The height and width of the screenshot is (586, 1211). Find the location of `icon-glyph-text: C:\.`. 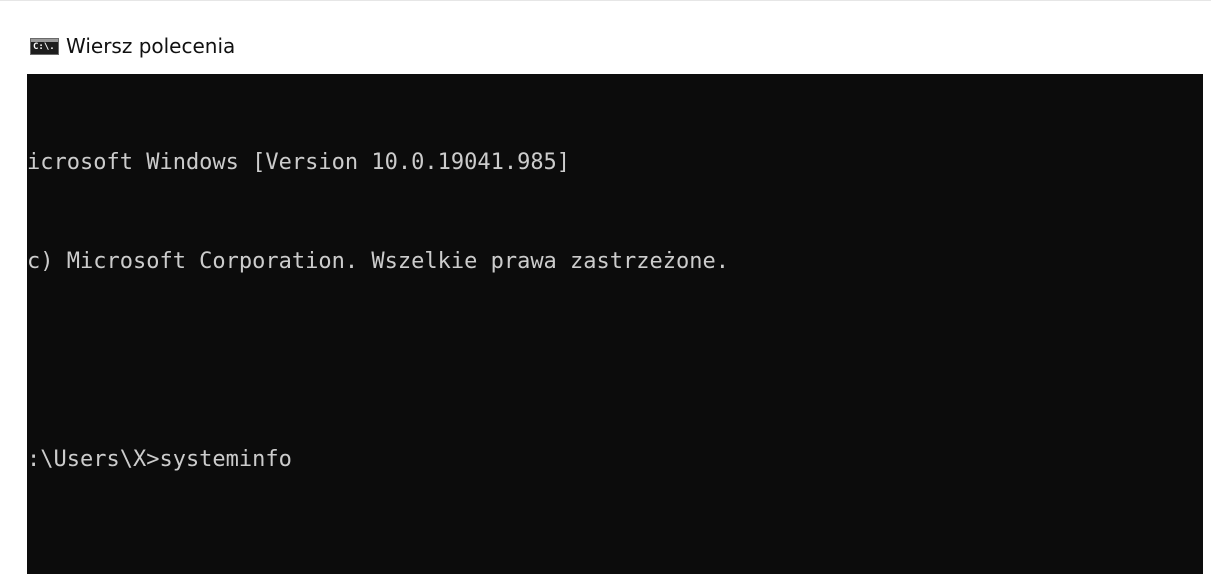

icon-glyph-text: C:\. is located at coordinates (44, 47).